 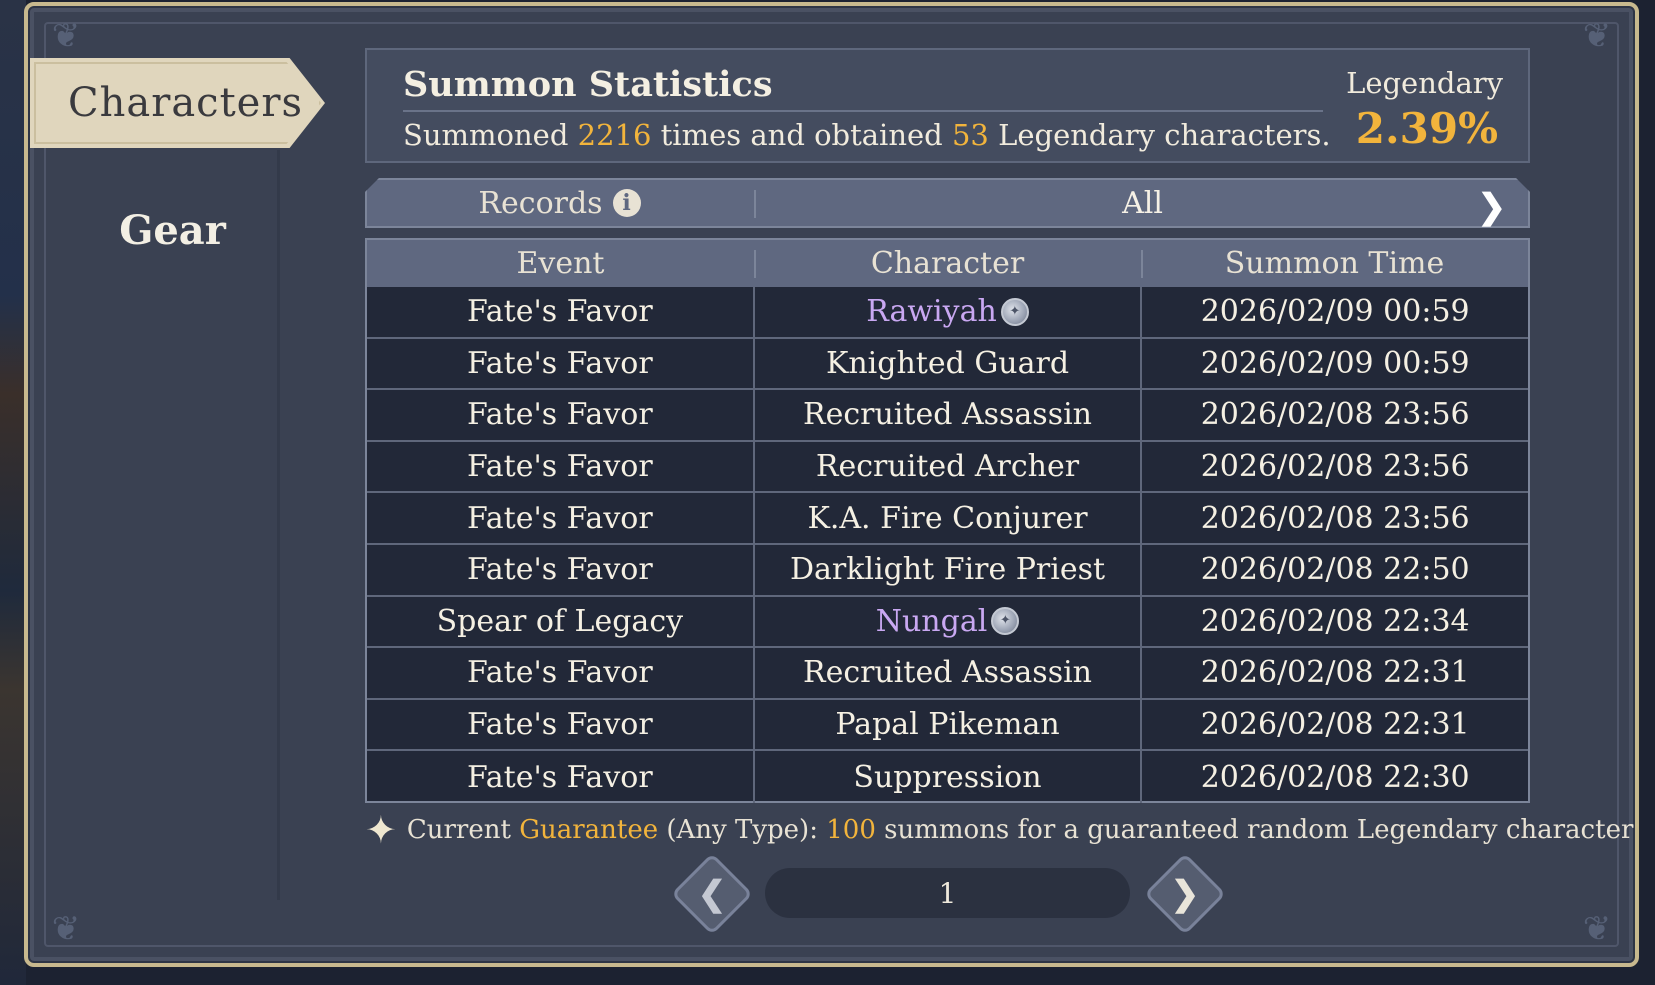 I want to click on cell-character: Nungal, so click(x=946, y=621).